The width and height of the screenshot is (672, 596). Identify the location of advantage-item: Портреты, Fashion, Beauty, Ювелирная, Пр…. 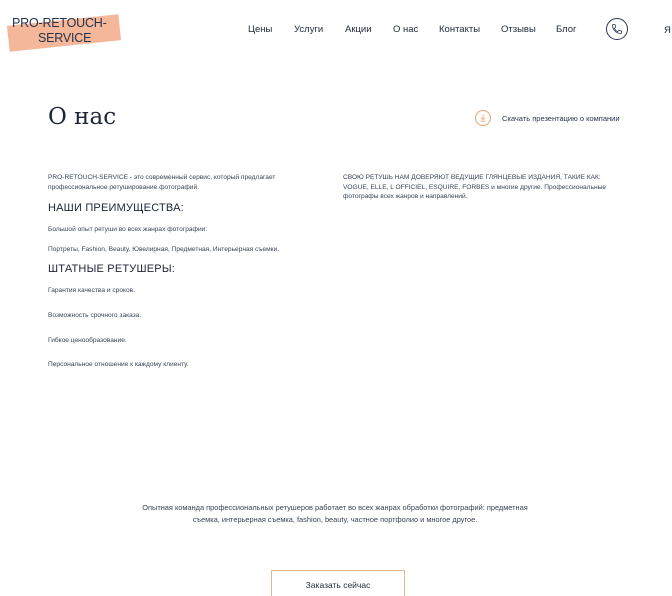
(164, 249).